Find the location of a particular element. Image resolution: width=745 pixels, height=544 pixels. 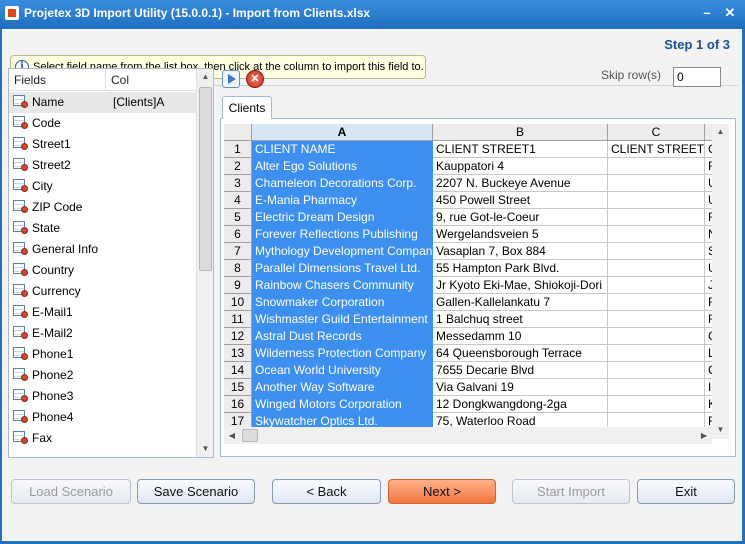

column-header is located at coordinates (708, 132).